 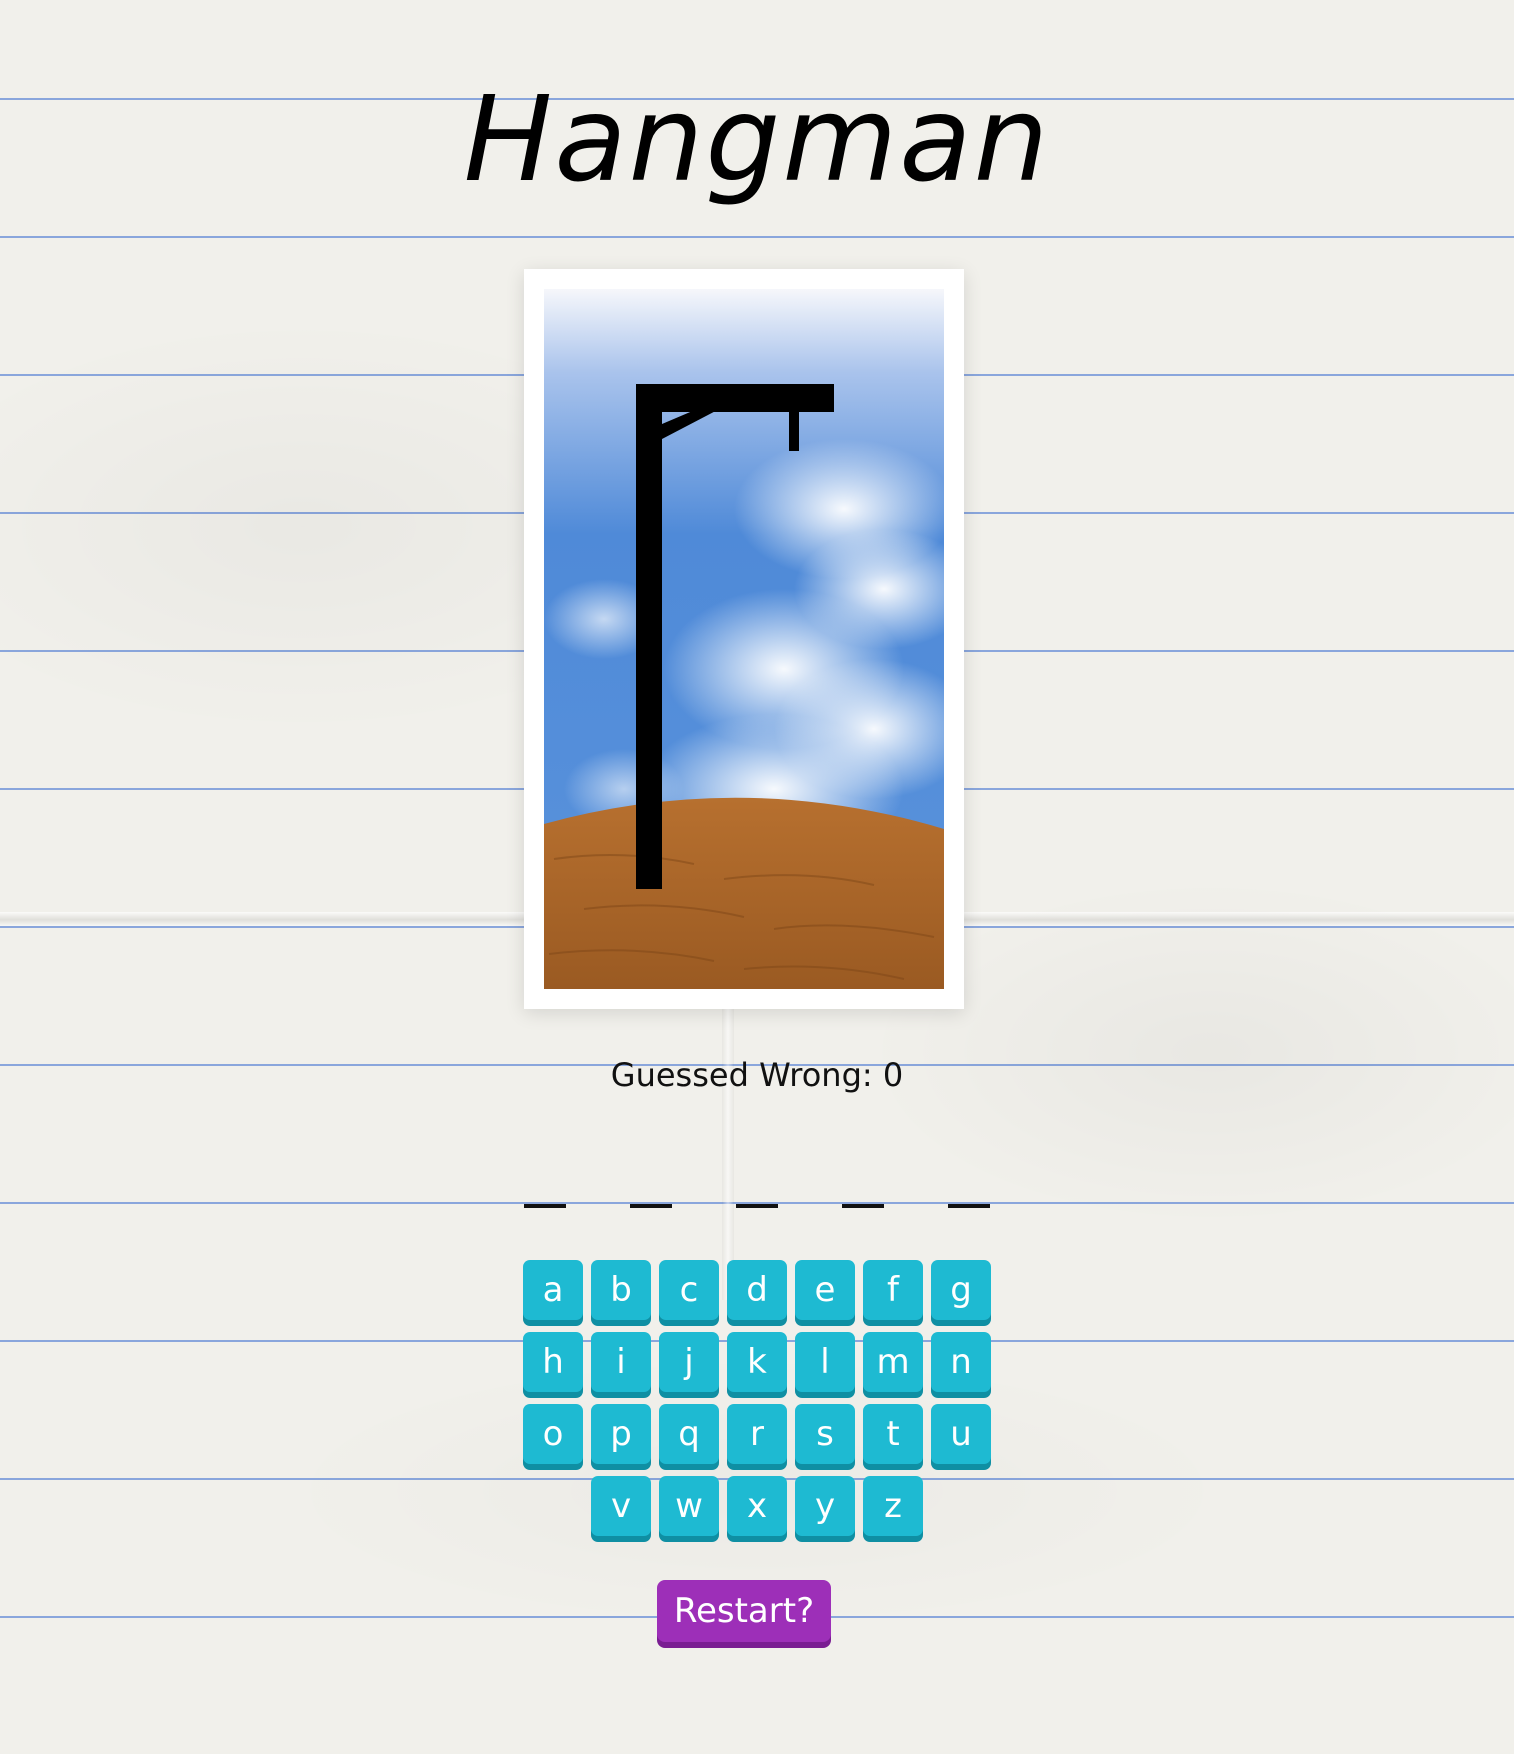 I want to click on guessed-wrong-status: Guessed Wrong: 0, so click(x=757, y=1075).